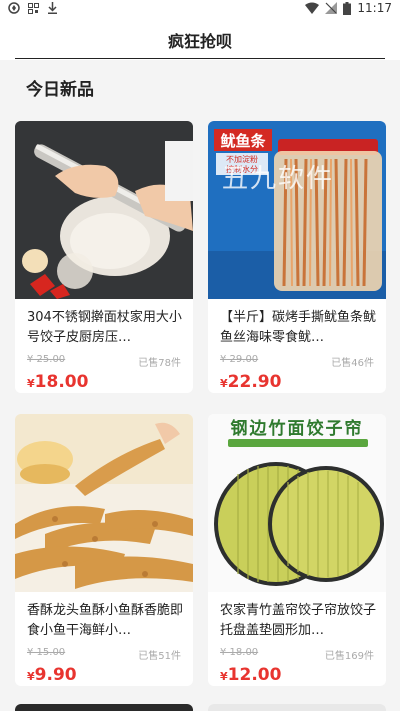 The width and height of the screenshot is (400, 711). Describe the element at coordinates (297, 503) in the screenshot. I see `product-image-bamboo-mat: 钢边竹面饺子帘` at that location.